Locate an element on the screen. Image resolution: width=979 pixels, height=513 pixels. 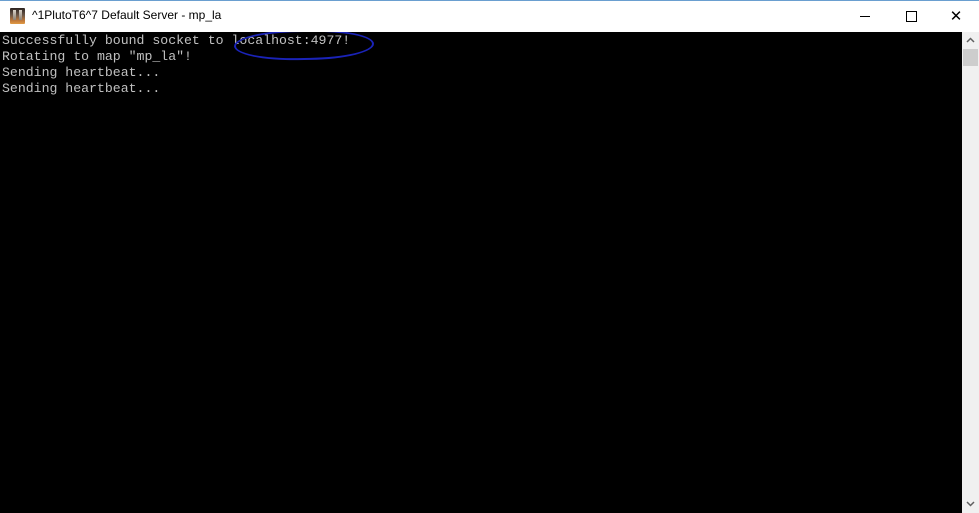
maximize-button is located at coordinates (911, 16).